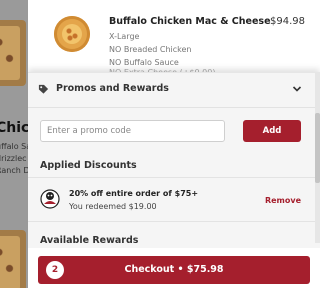 The height and width of the screenshot is (288, 320). What do you see at coordinates (272, 131) in the screenshot?
I see `add-promo-button: Add` at bounding box center [272, 131].